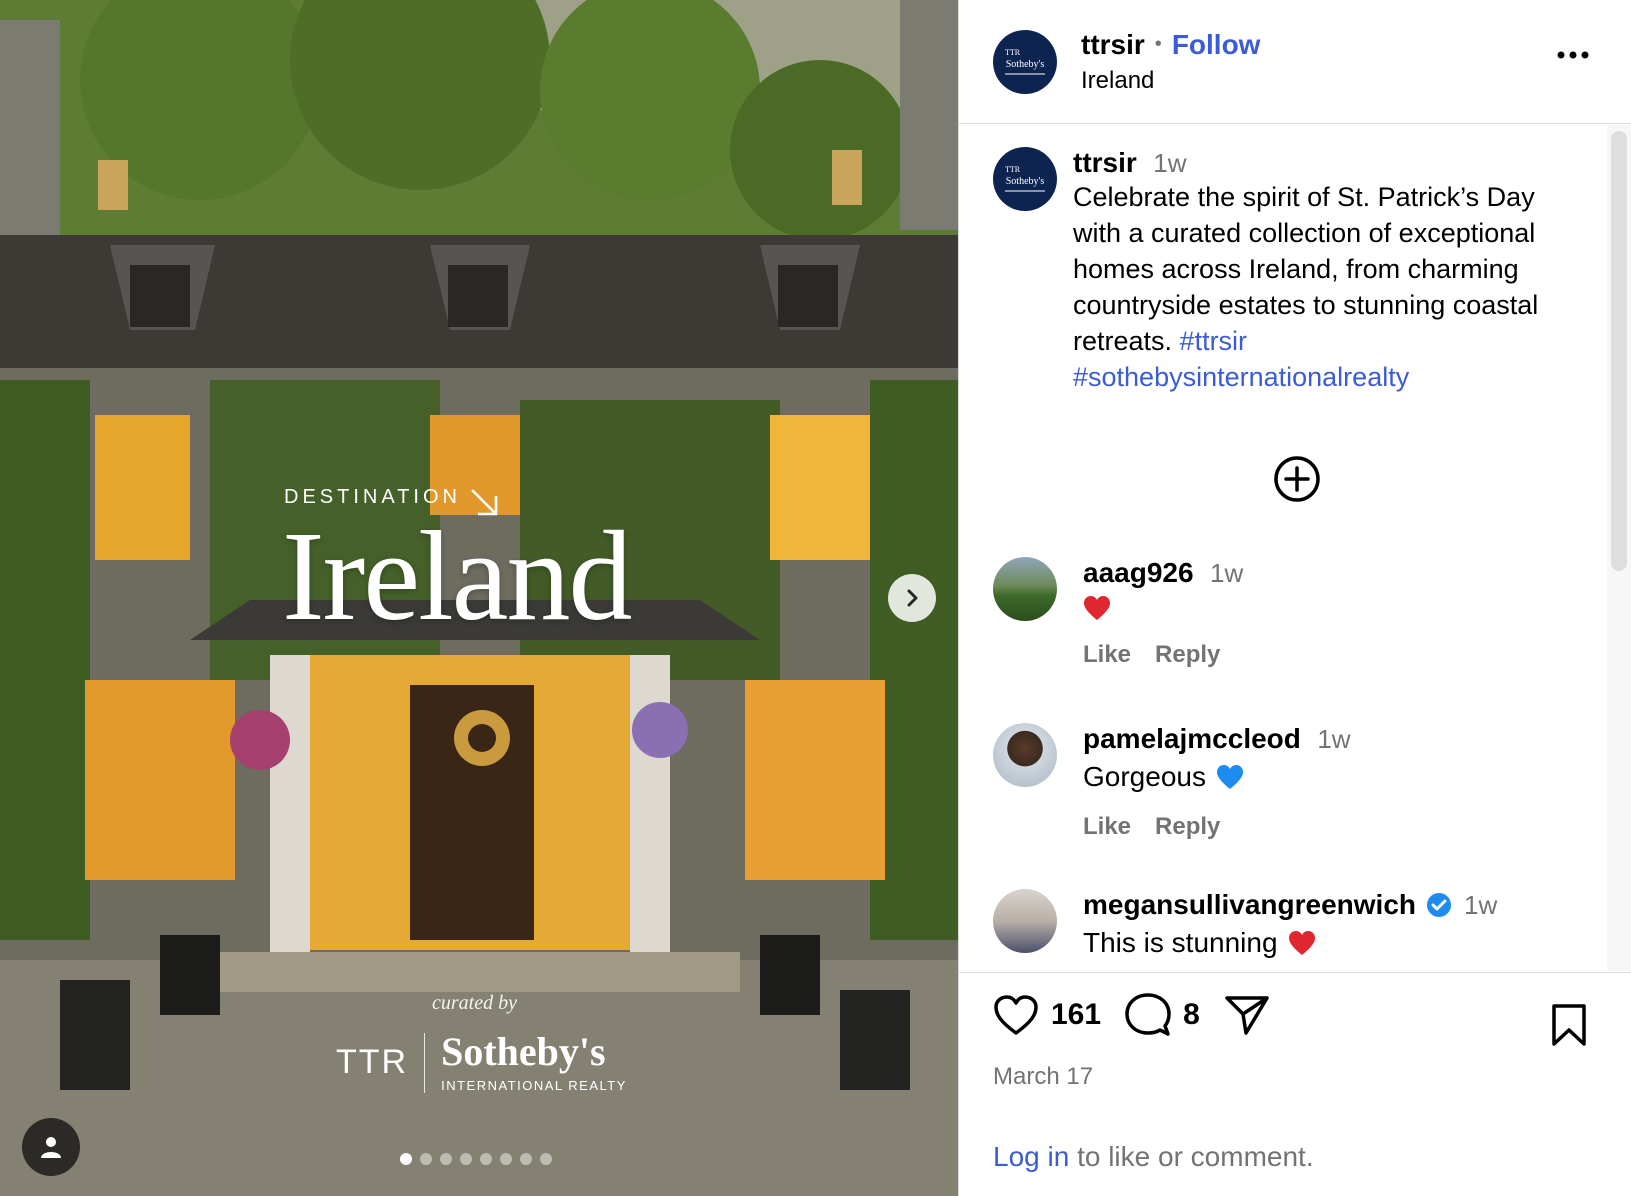 The height and width of the screenshot is (1196, 1631). Describe the element at coordinates (1144, 776) in the screenshot. I see `comment-body: Gorgeous` at that location.